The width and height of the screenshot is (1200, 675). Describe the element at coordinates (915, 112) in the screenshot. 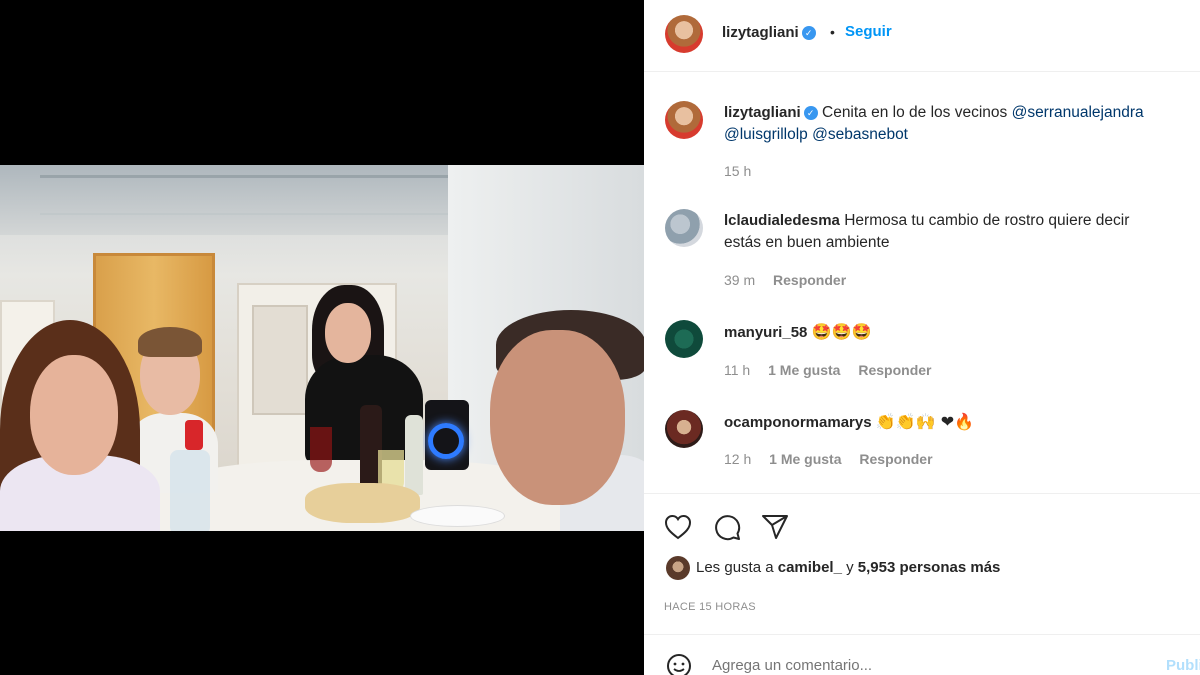

I see `caption-body: Cenita en lo de los vecinos` at that location.